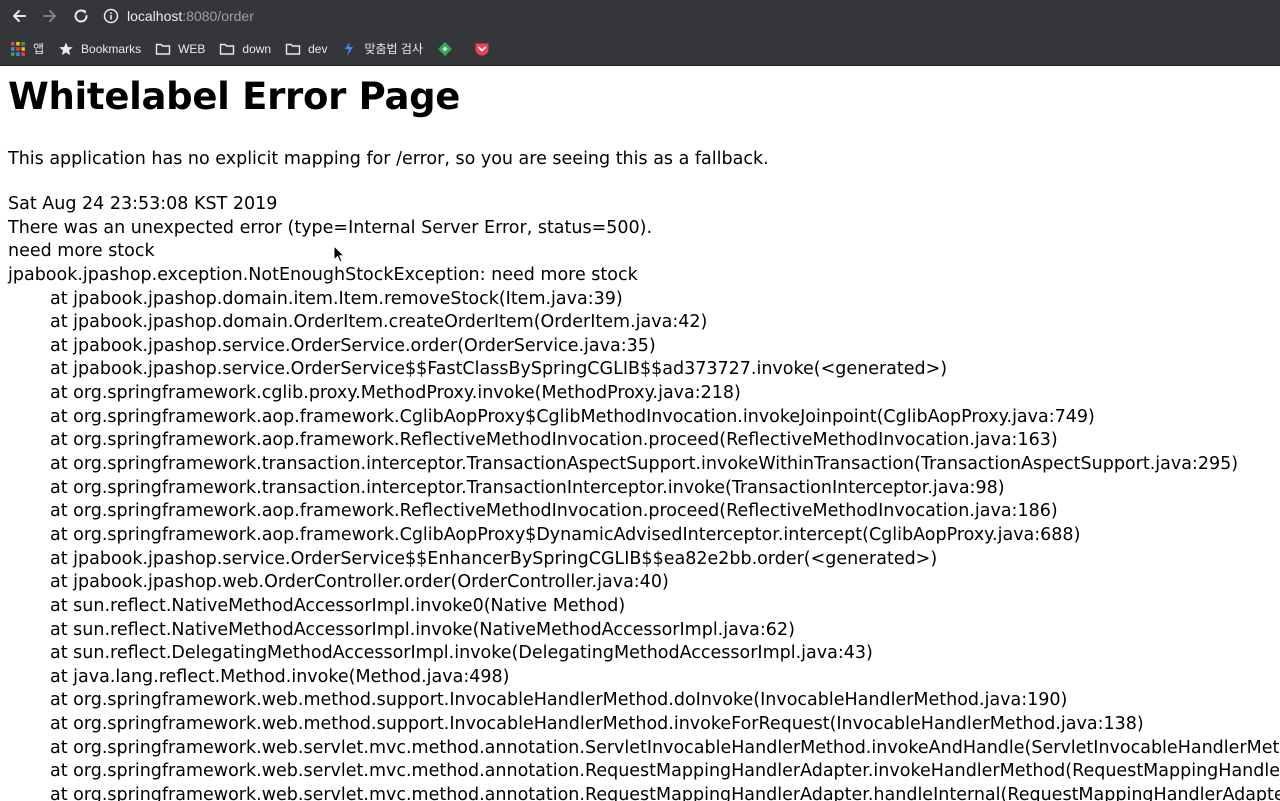 This screenshot has width=1280, height=801. I want to click on bookmark-green-extension, so click(450, 49).